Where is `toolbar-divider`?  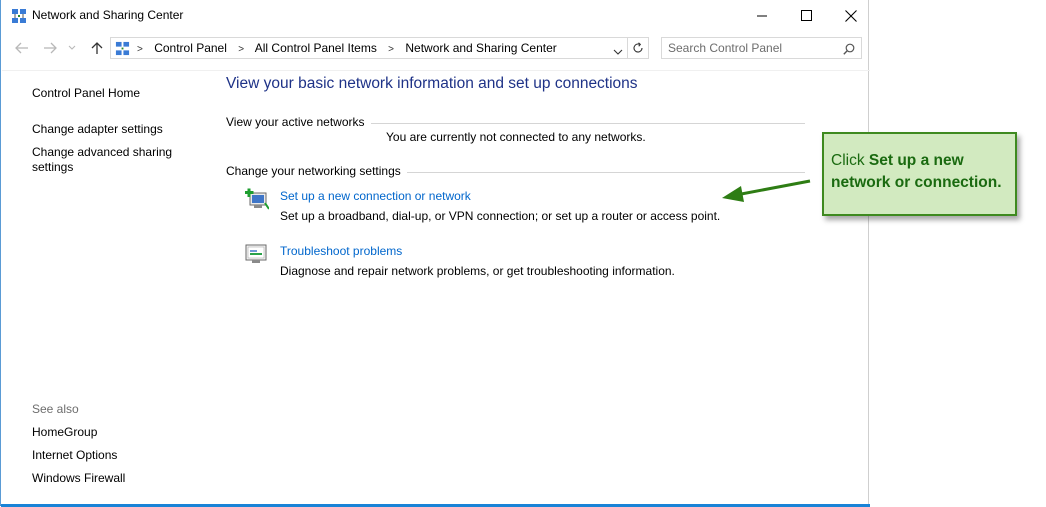
toolbar-divider is located at coordinates (436, 70).